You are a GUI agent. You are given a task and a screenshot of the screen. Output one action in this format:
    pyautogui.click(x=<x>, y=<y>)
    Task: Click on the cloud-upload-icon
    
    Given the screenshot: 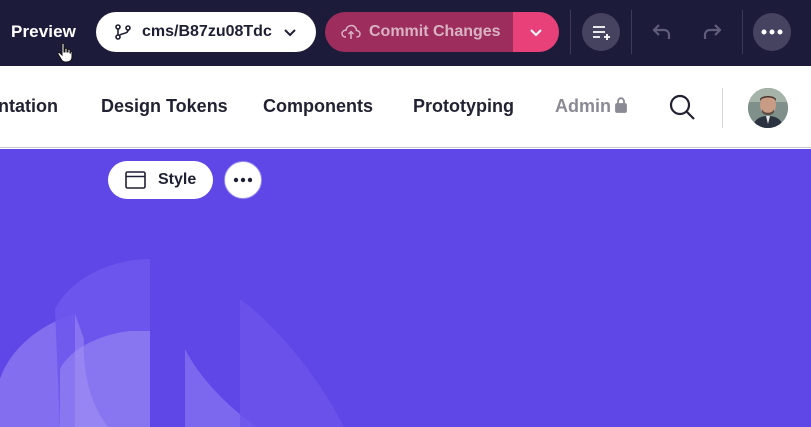 What is the action you would take?
    pyautogui.click(x=351, y=31)
    